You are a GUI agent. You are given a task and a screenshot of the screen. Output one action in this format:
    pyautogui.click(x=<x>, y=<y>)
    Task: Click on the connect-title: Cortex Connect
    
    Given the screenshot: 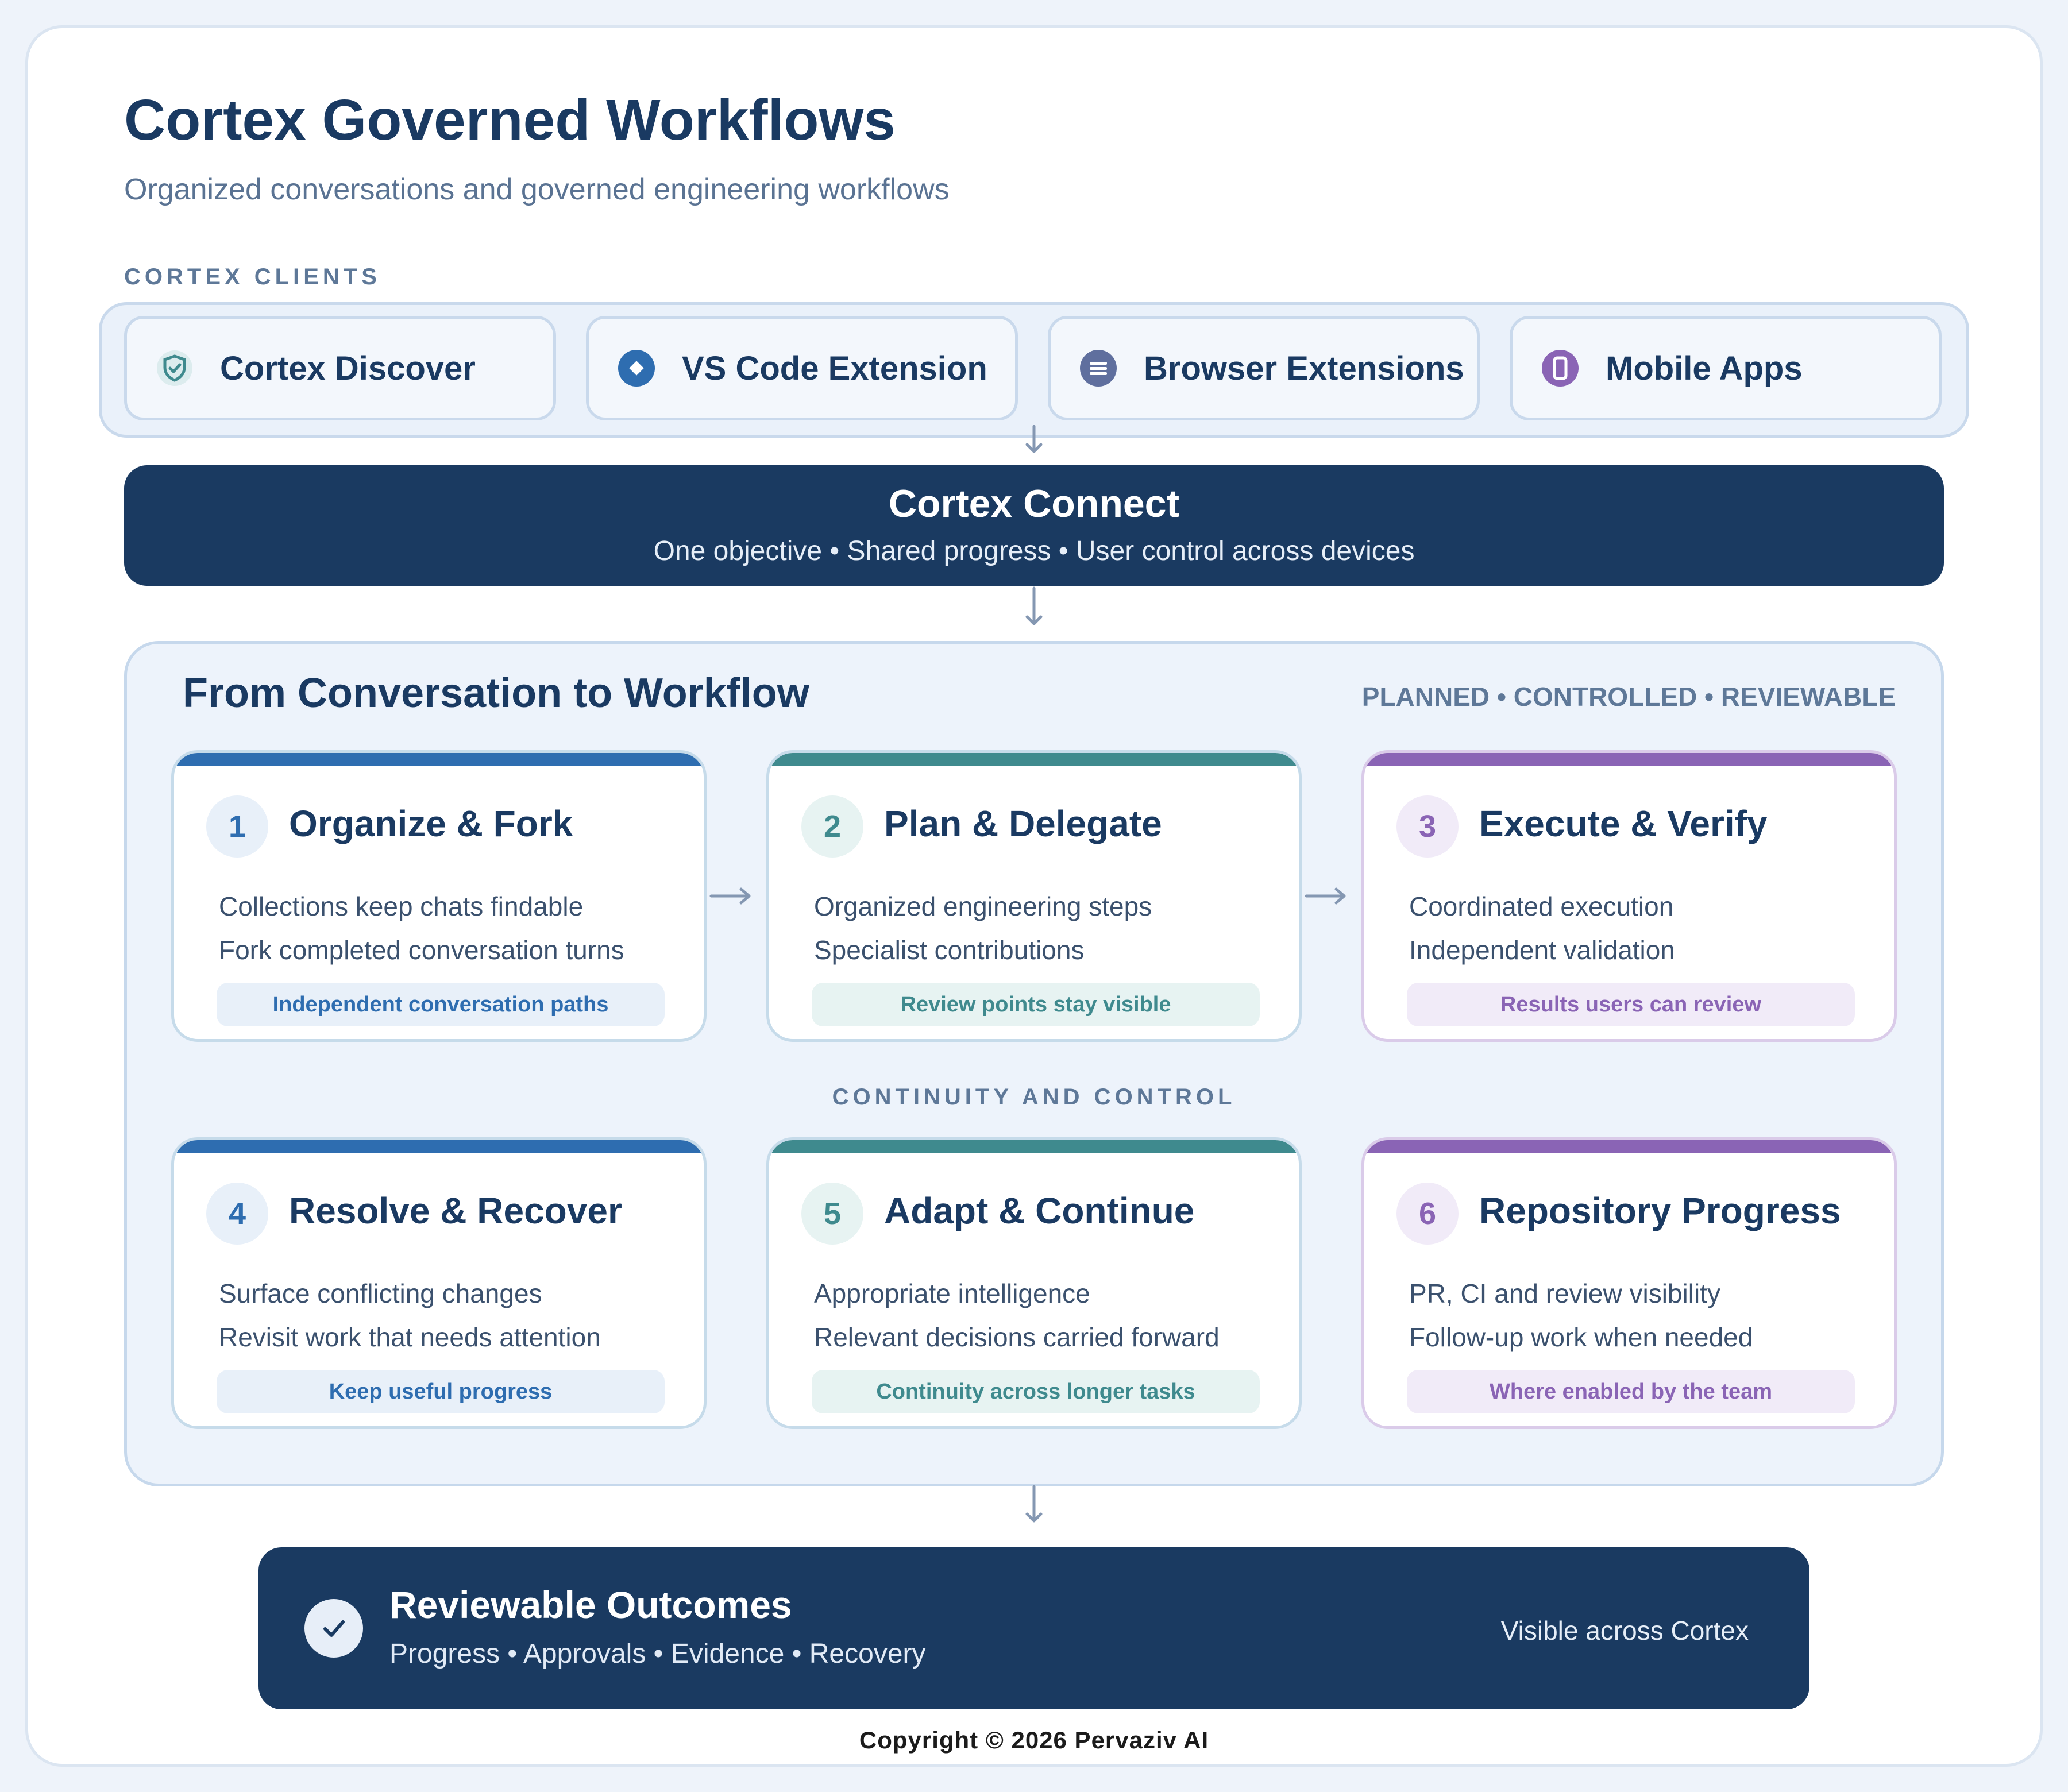 What is the action you would take?
    pyautogui.click(x=1034, y=504)
    